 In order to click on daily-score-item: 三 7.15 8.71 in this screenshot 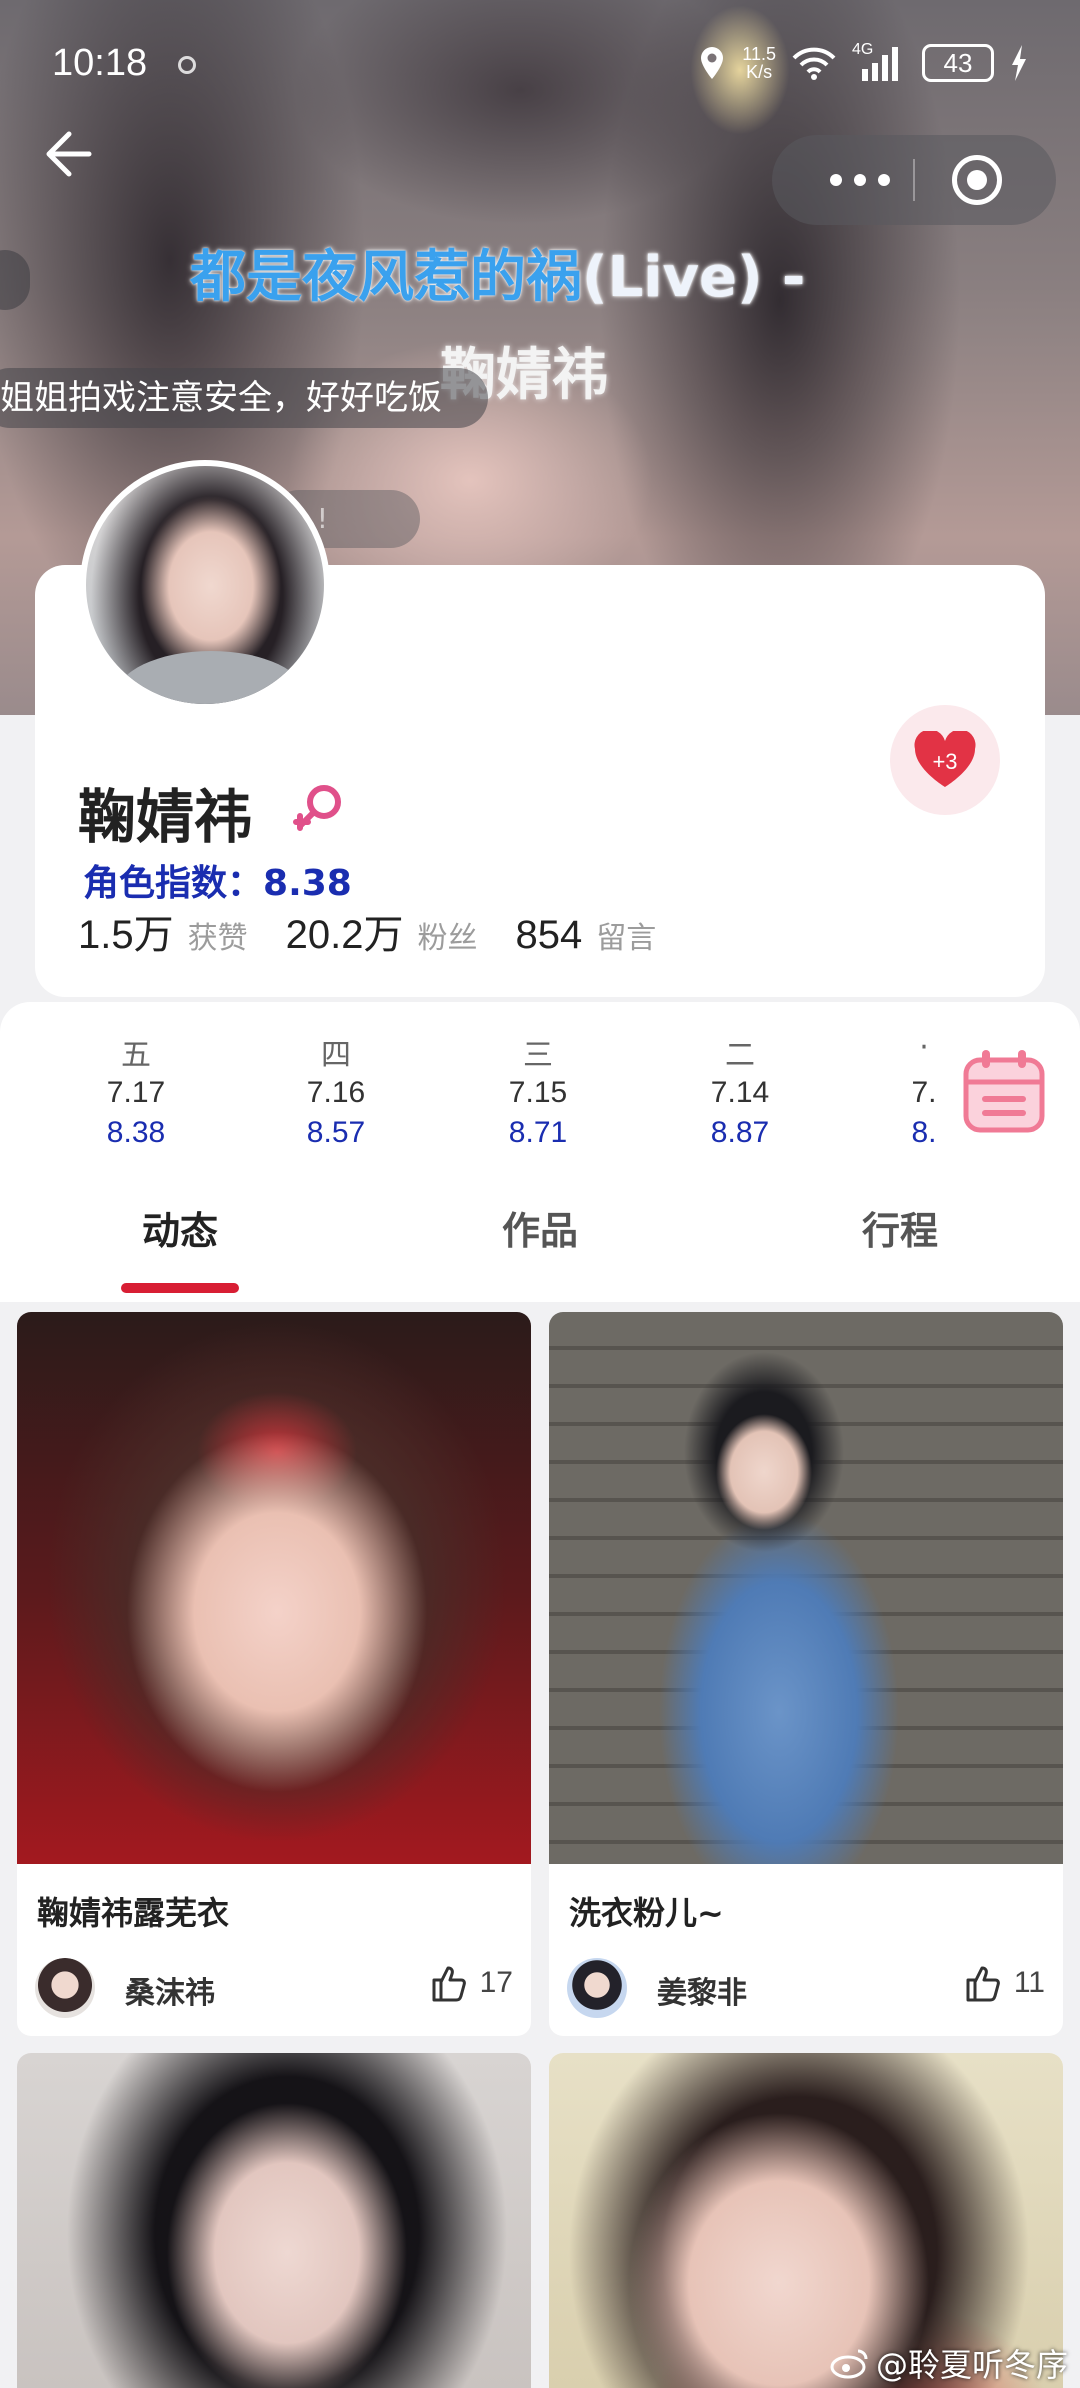, I will do `click(538, 1090)`.